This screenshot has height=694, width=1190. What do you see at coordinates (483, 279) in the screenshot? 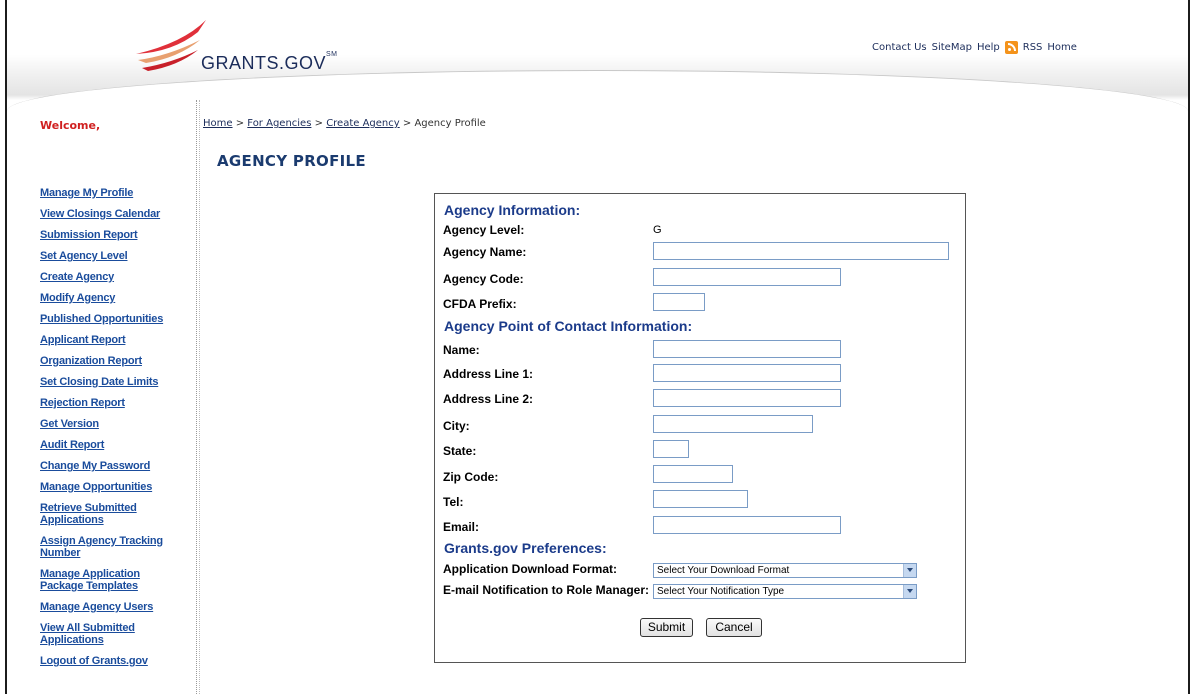
I see `agency-code-label: Agency Code:` at bounding box center [483, 279].